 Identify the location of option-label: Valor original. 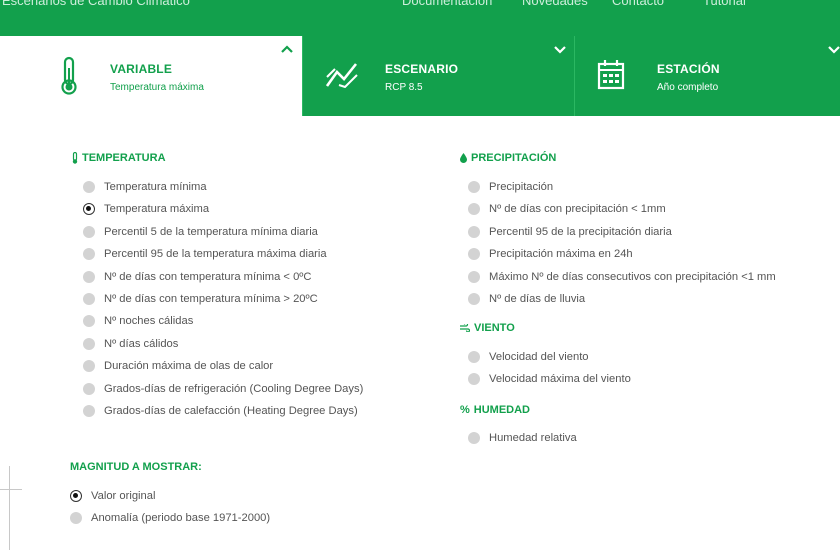
(123, 496).